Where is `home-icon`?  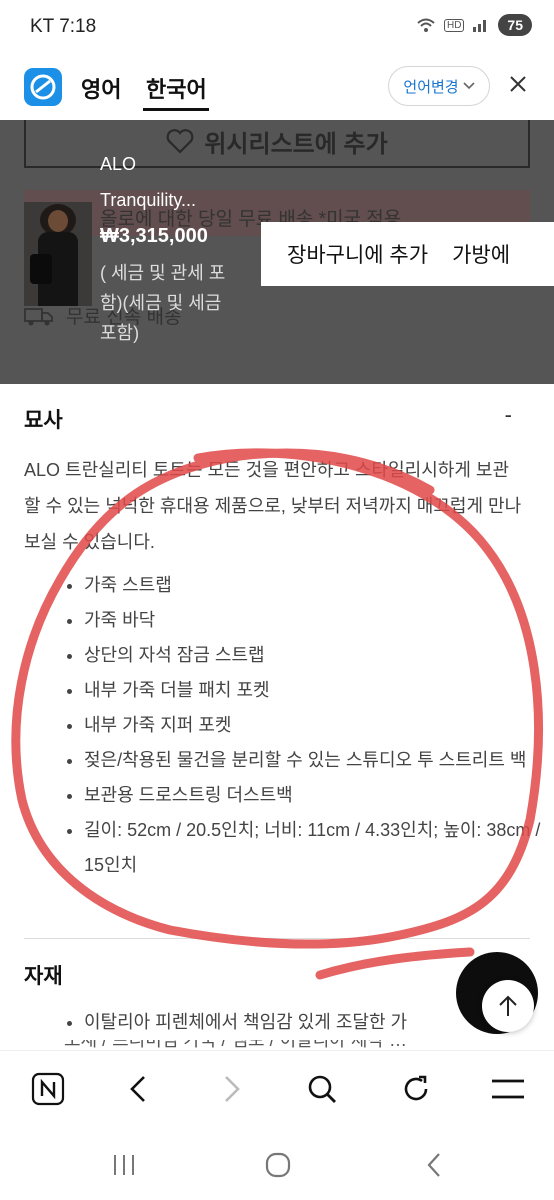
home-icon is located at coordinates (278, 1165).